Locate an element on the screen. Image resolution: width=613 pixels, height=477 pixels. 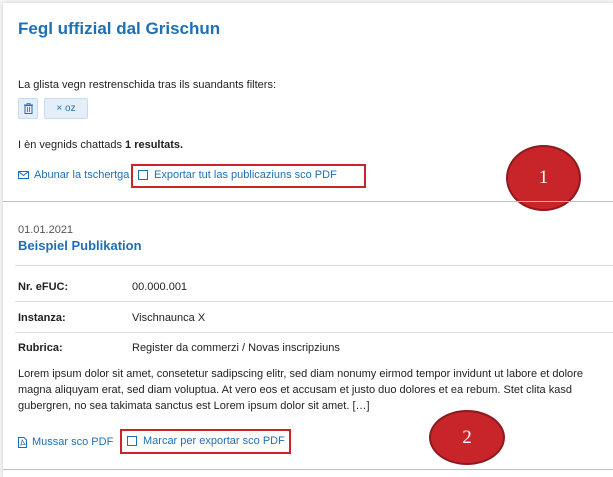
envelope-icon is located at coordinates (23, 175).